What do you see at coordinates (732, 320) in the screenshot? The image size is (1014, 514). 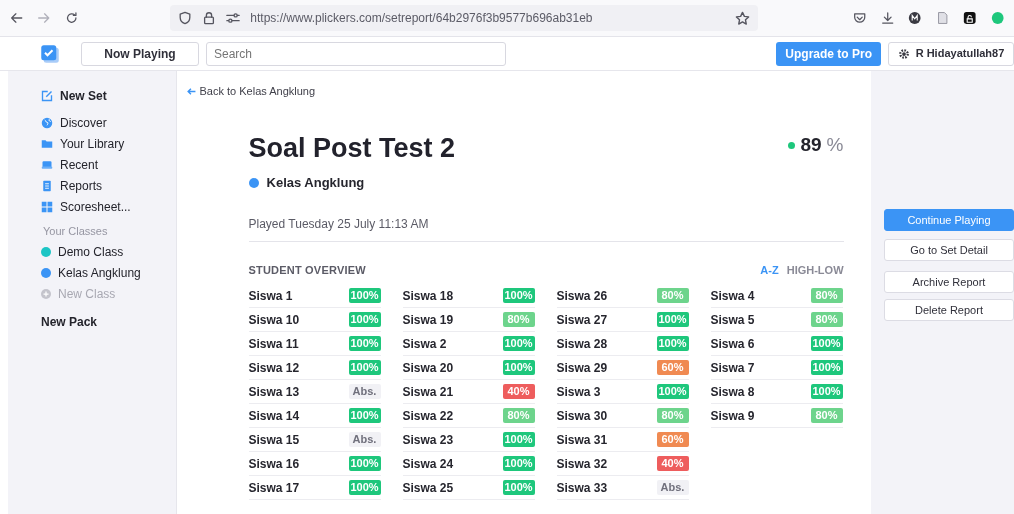 I see `student-name: Siswa 5` at bounding box center [732, 320].